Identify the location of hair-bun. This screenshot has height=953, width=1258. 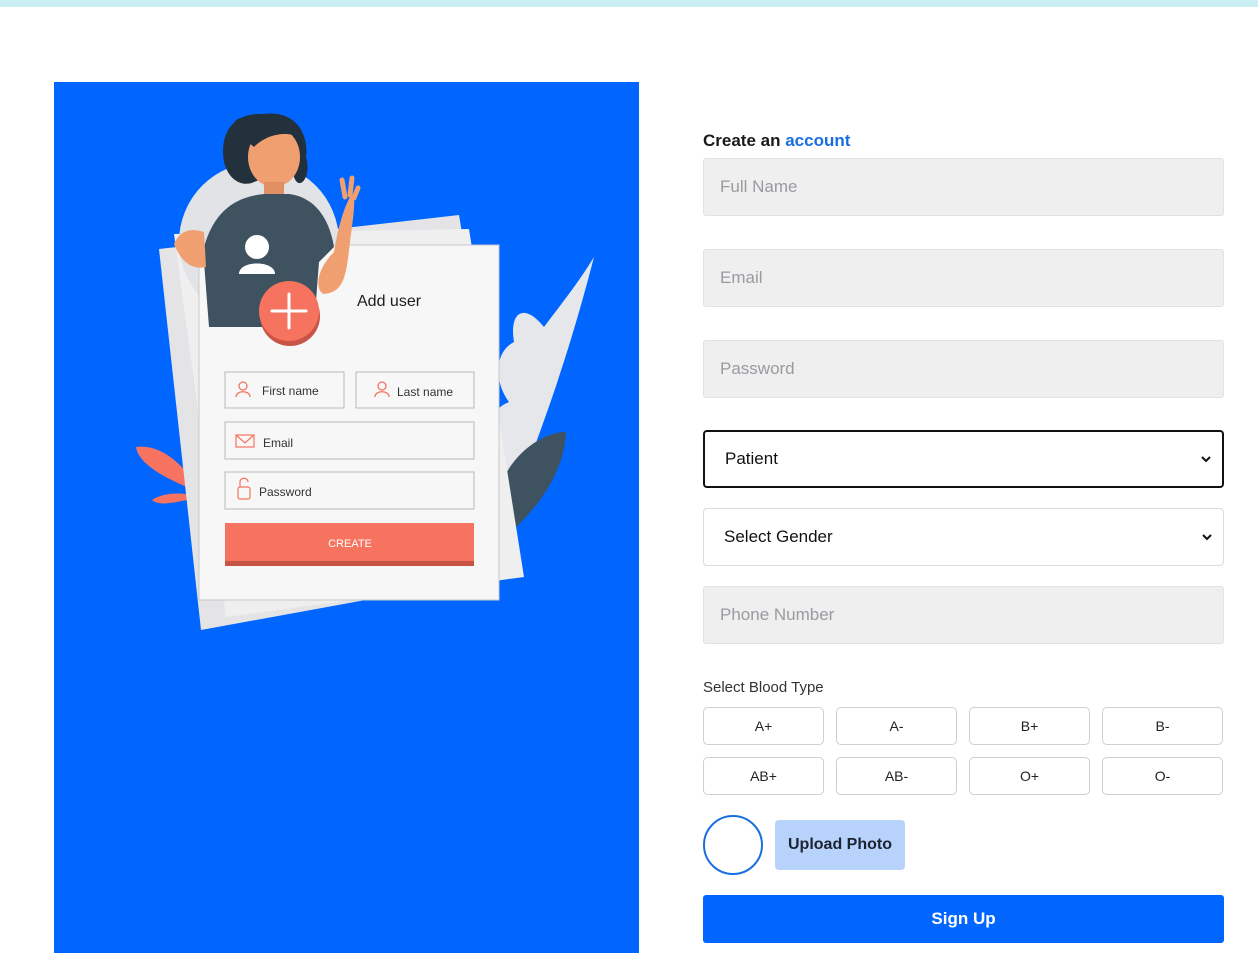
(242, 127).